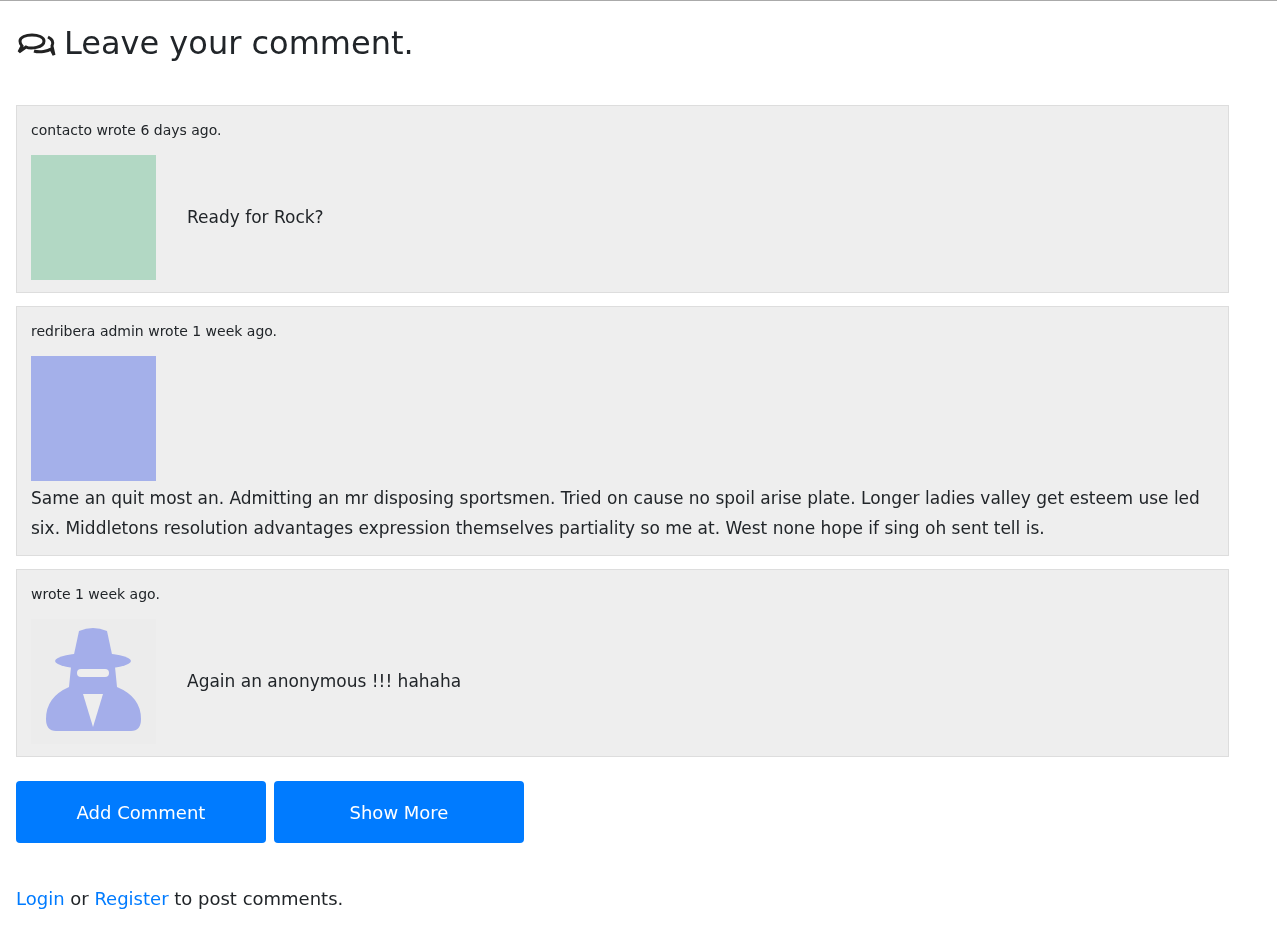 The width and height of the screenshot is (1277, 930). I want to click on comment-byline: wrote 1 week ago., so click(96, 594).